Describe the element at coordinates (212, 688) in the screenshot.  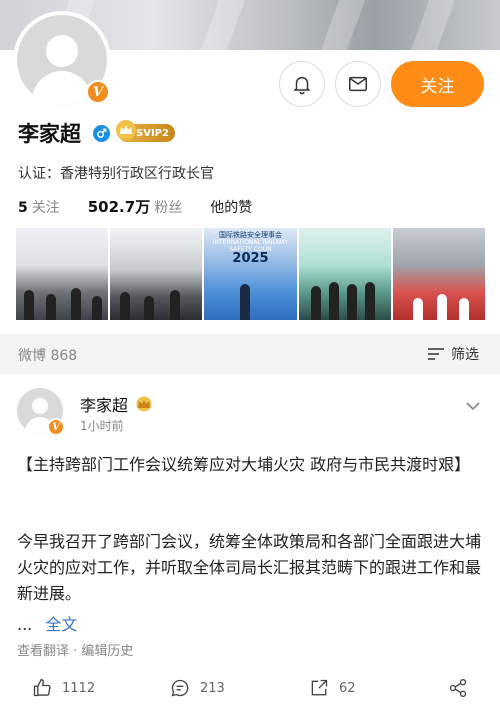
I see `comment-count: 213` at that location.